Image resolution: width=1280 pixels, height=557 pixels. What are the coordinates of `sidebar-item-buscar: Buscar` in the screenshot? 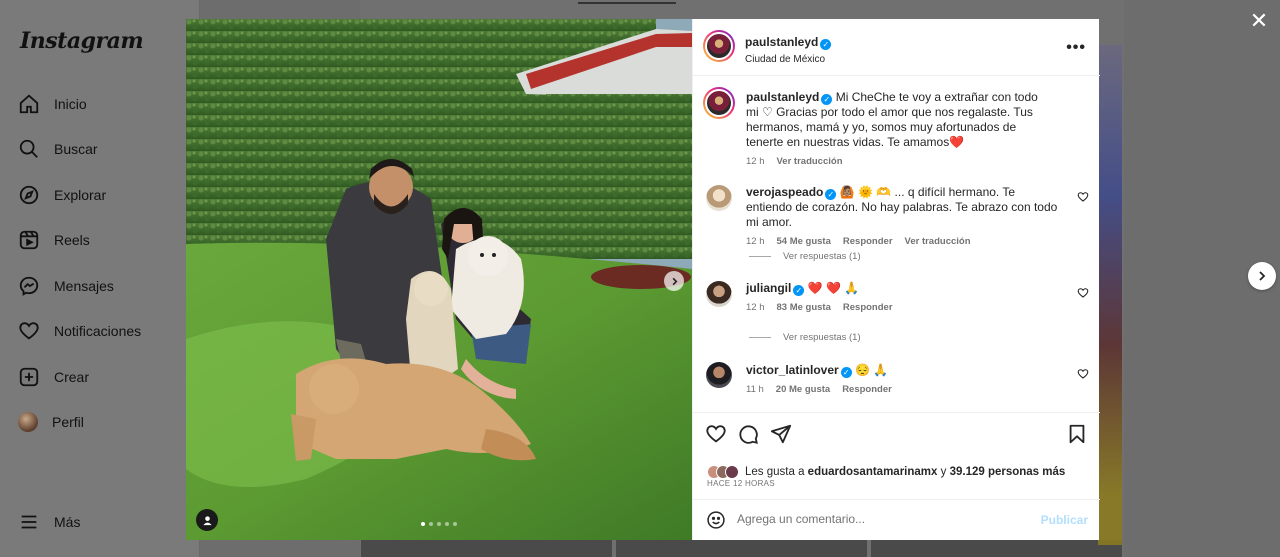 It's located at (58, 149).